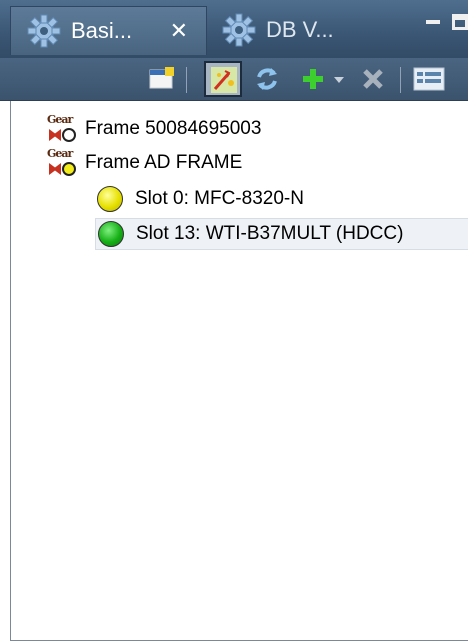 This screenshot has height=641, width=468. What do you see at coordinates (161, 79) in the screenshot?
I see `new-window-icon` at bounding box center [161, 79].